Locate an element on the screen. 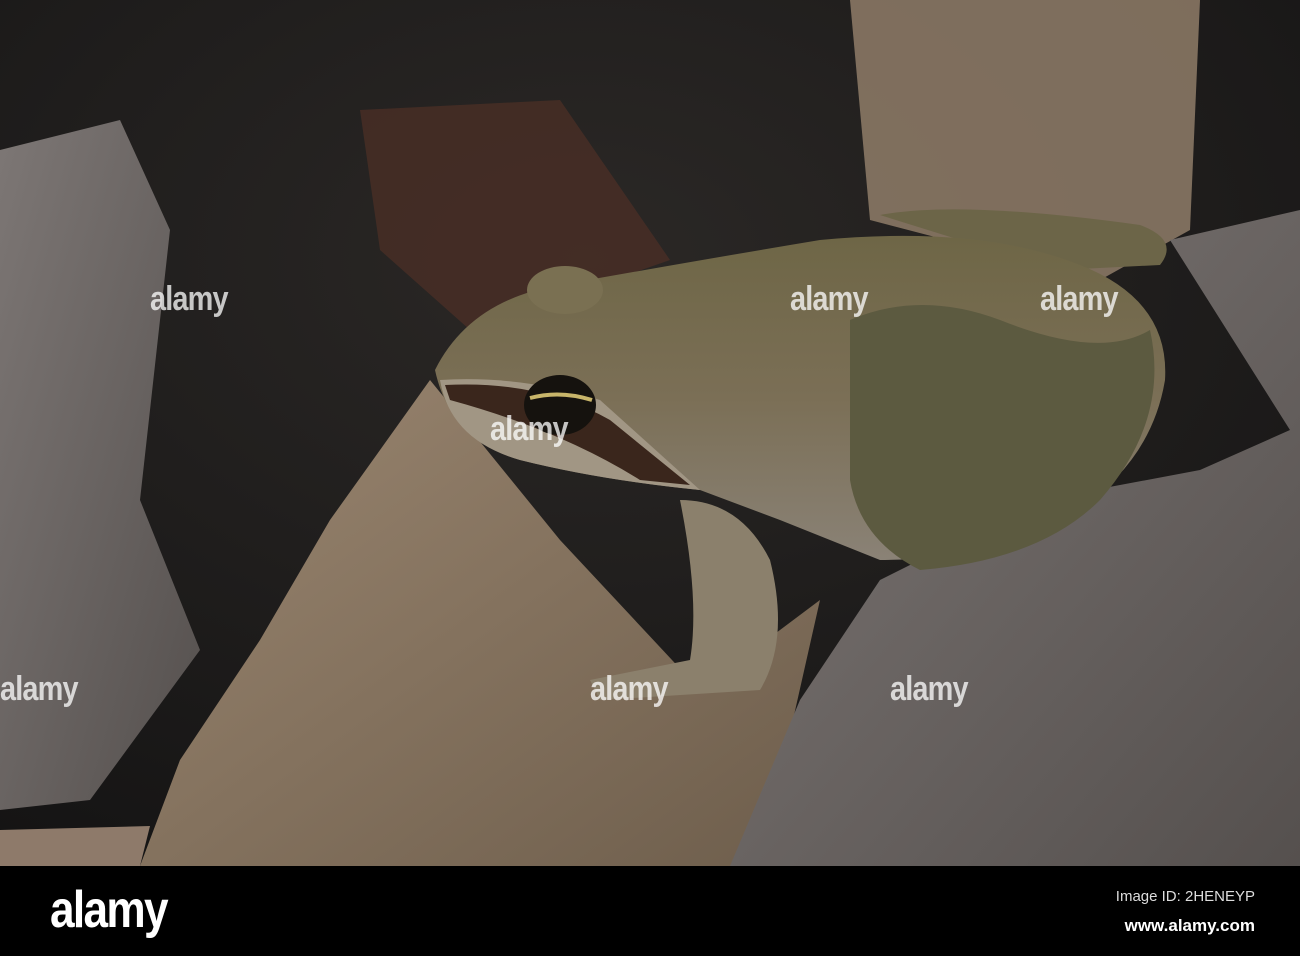 This screenshot has width=1300, height=956. alamy-logo: alamy is located at coordinates (109, 910).